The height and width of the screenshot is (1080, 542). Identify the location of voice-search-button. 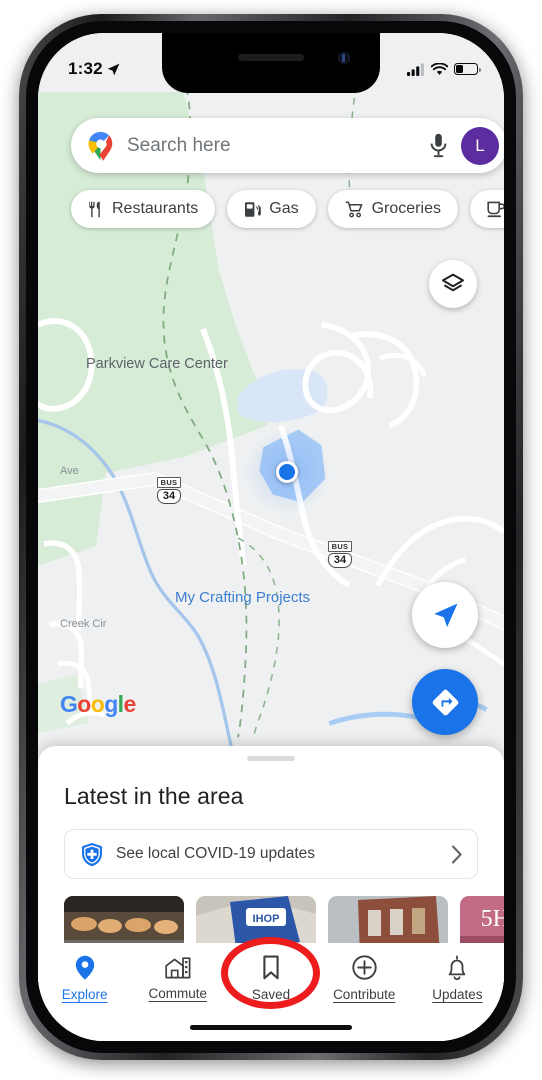
(438, 146).